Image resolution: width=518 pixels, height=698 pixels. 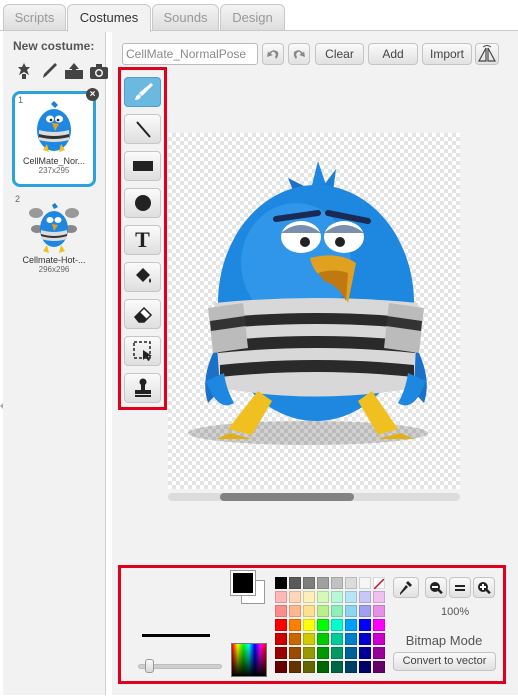 I want to click on add-button: Add, so click(x=393, y=54).